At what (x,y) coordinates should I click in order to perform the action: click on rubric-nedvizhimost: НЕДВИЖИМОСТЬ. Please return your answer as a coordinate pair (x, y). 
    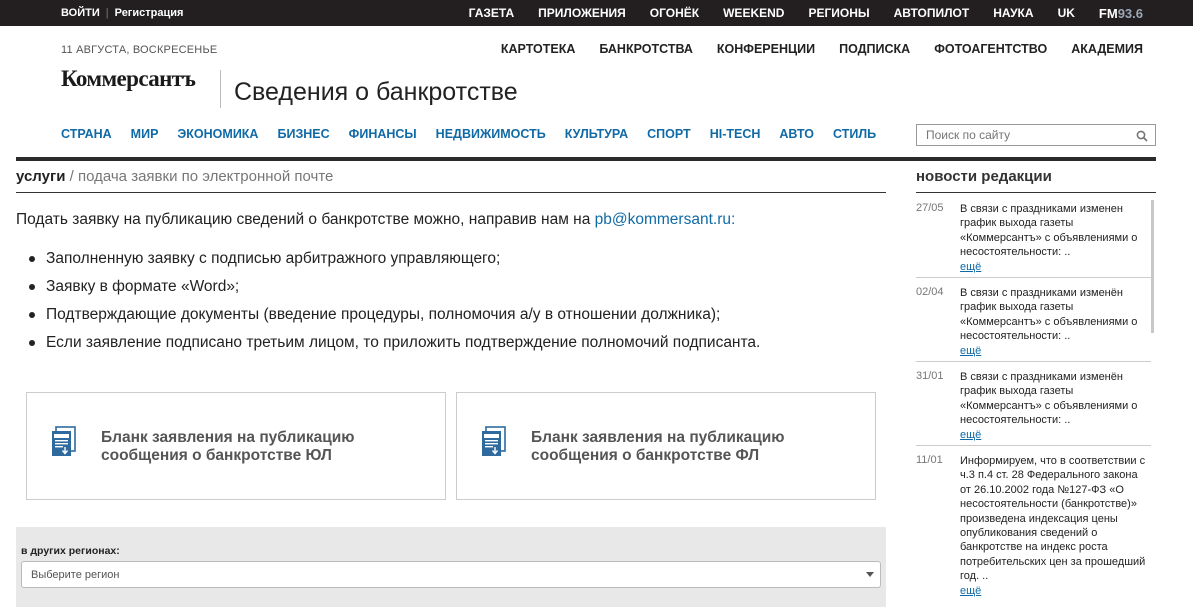
    Looking at the image, I should click on (491, 134).